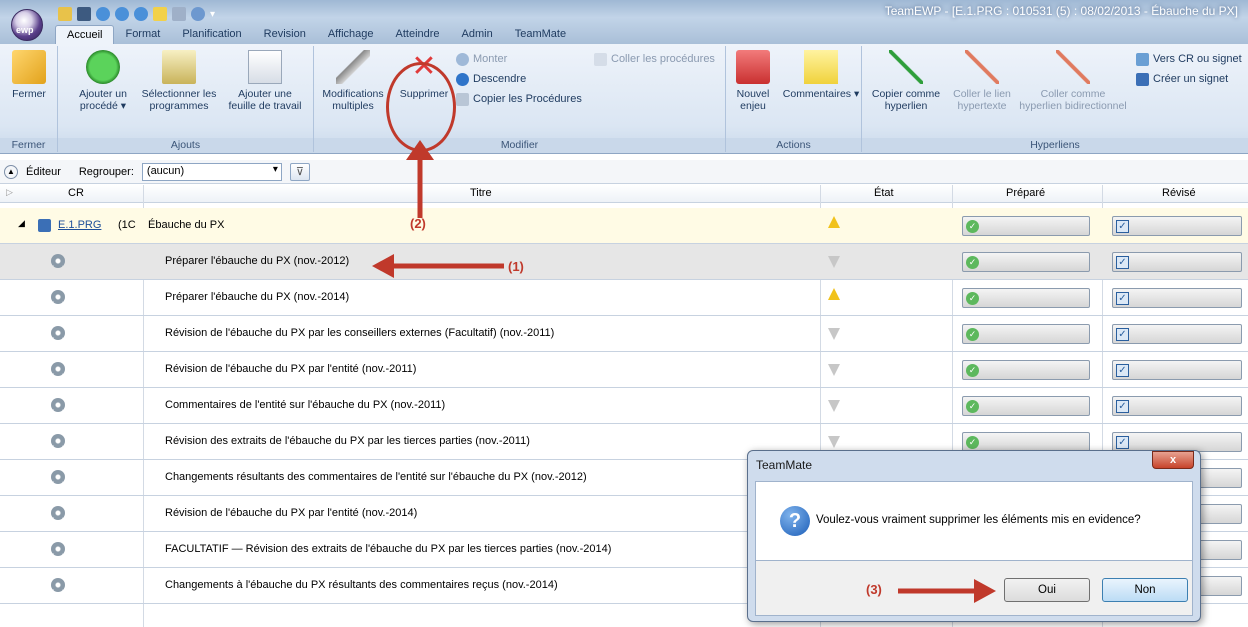 The height and width of the screenshot is (627, 1248). I want to click on nouvel-enjeu-button: Nouvel enjeu, so click(753, 80).